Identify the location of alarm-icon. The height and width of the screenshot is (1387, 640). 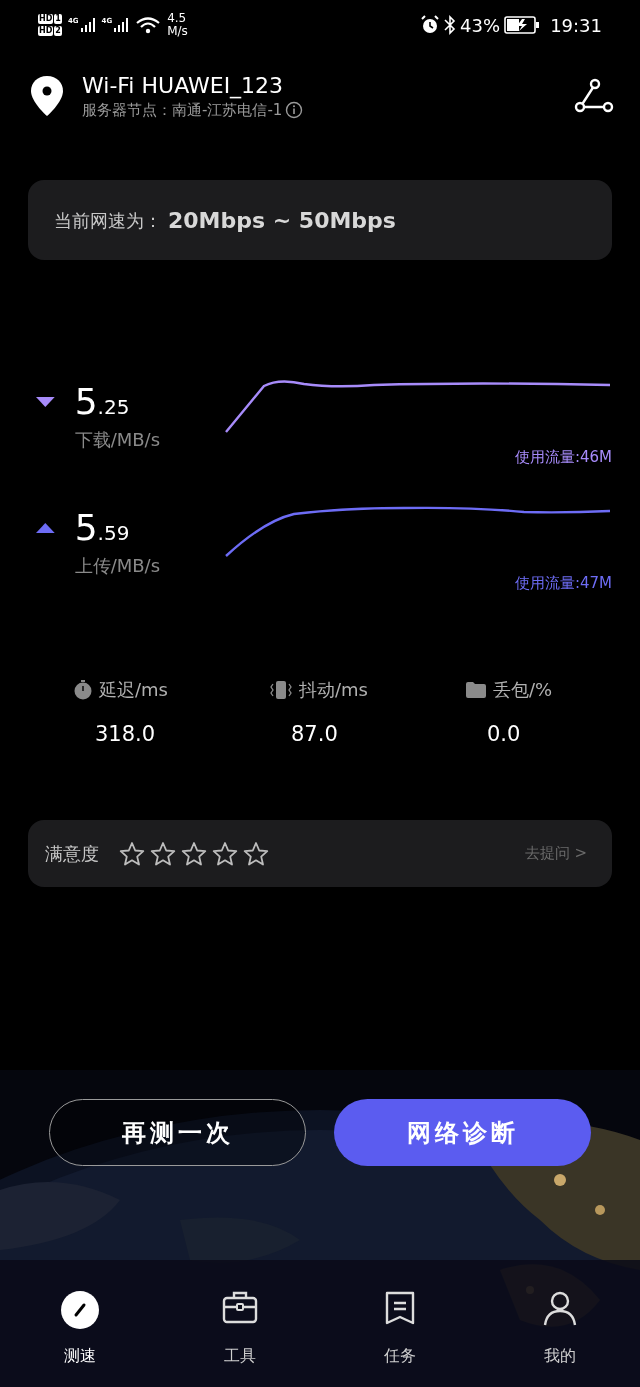
(430, 25).